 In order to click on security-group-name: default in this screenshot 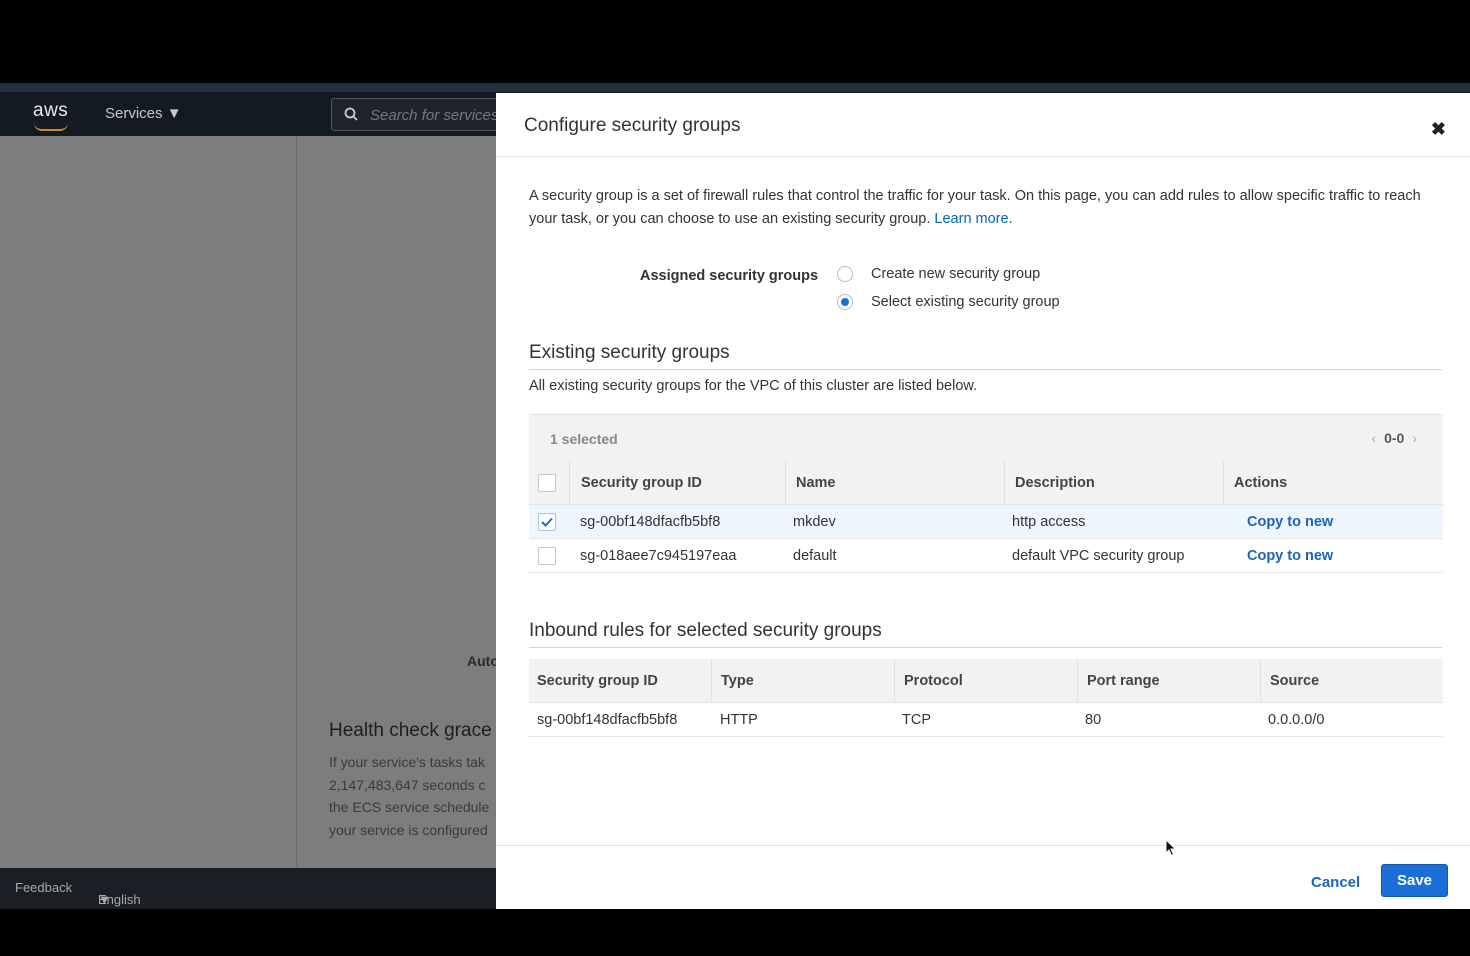, I will do `click(815, 555)`.